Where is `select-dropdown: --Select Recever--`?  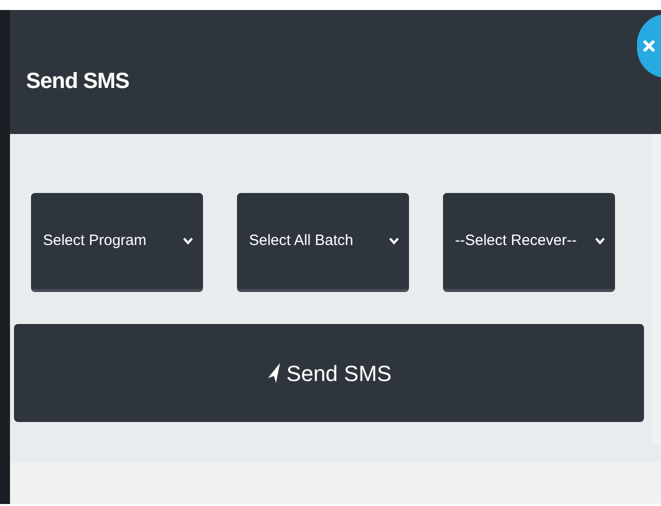
select-dropdown: --Select Recever-- is located at coordinates (529, 242).